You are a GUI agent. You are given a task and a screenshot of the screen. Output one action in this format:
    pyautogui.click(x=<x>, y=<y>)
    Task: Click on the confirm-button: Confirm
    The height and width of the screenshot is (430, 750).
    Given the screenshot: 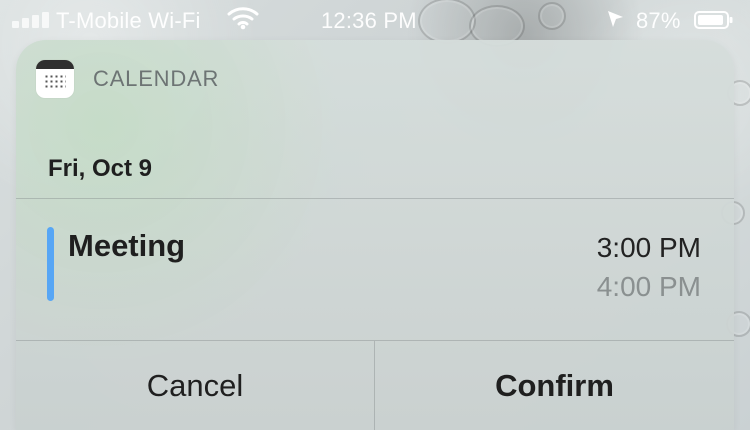 What is the action you would take?
    pyautogui.click(x=554, y=385)
    